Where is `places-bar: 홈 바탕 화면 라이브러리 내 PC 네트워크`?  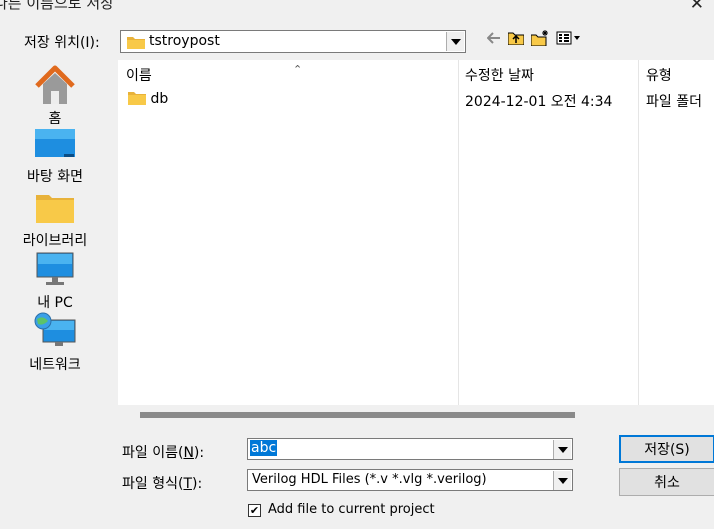
places-bar: 홈 바탕 화면 라이브러리 내 PC 네트워크 is located at coordinates (55, 220).